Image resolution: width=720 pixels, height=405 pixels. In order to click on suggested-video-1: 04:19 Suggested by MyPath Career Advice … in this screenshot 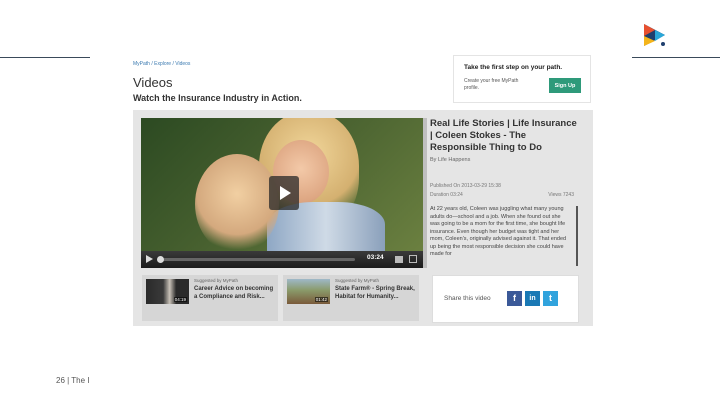, I will do `click(210, 298)`.